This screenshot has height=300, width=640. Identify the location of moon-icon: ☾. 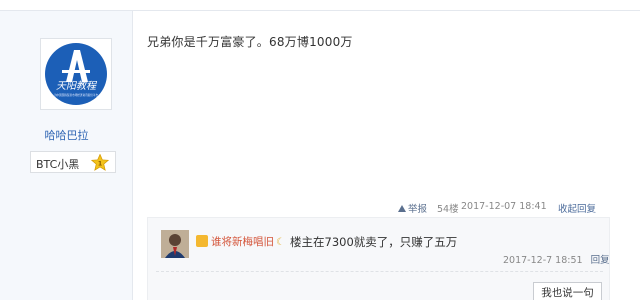
(280, 242).